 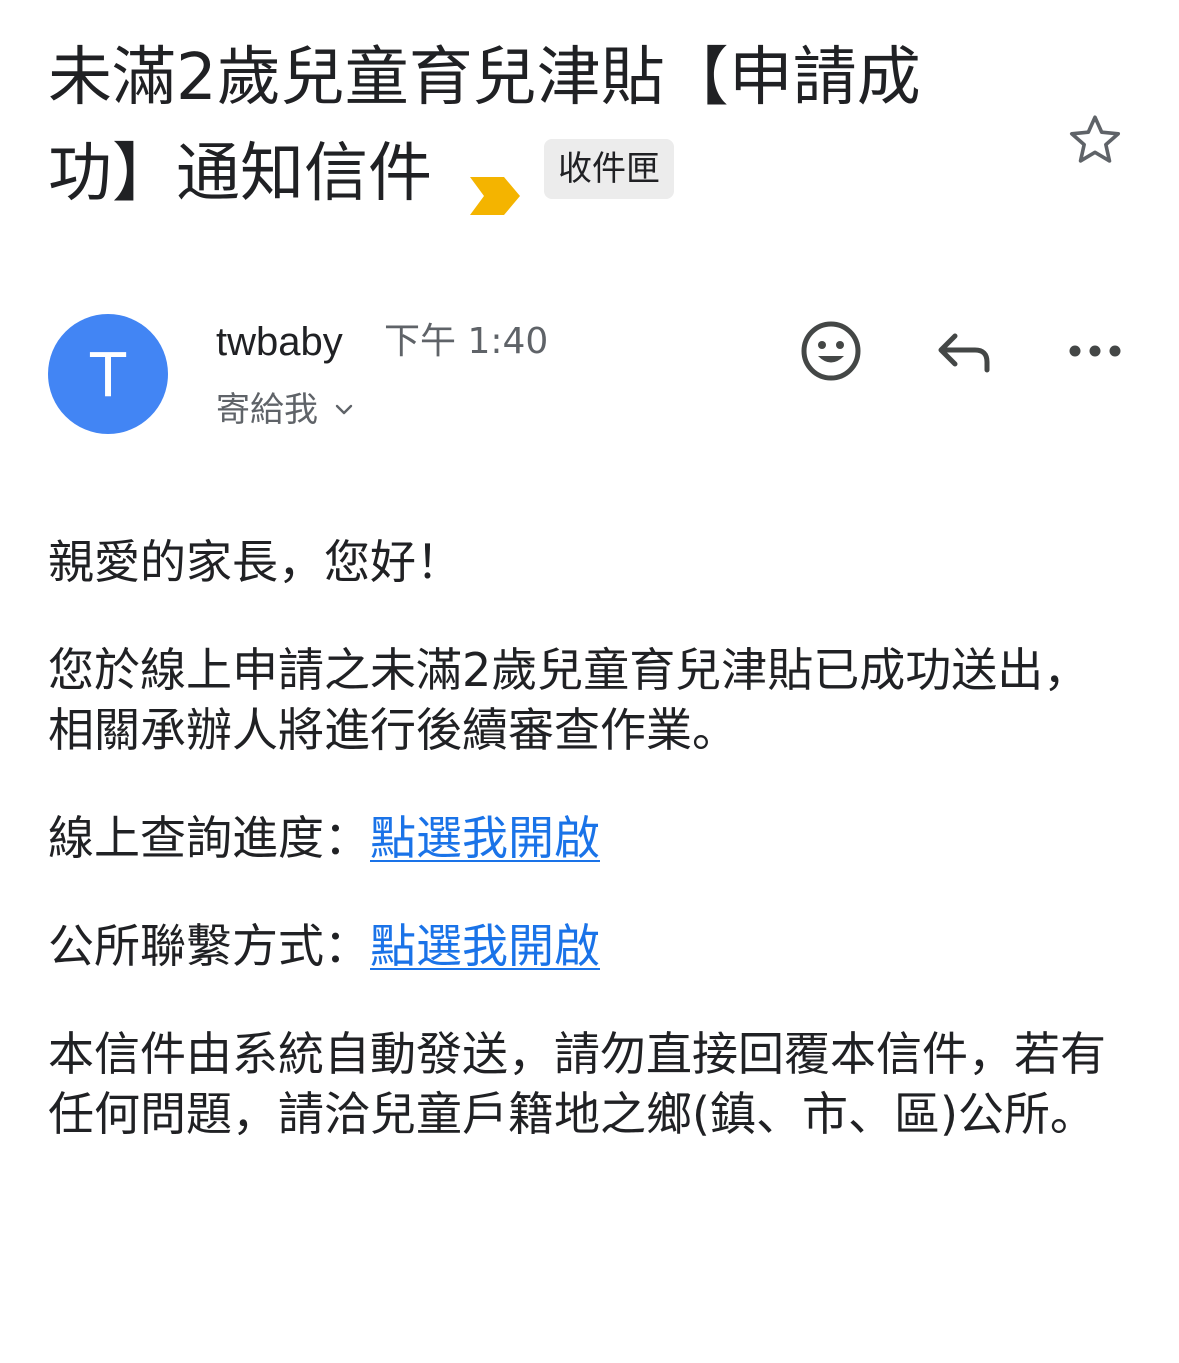 I want to click on star-icon, so click(x=1095, y=141).